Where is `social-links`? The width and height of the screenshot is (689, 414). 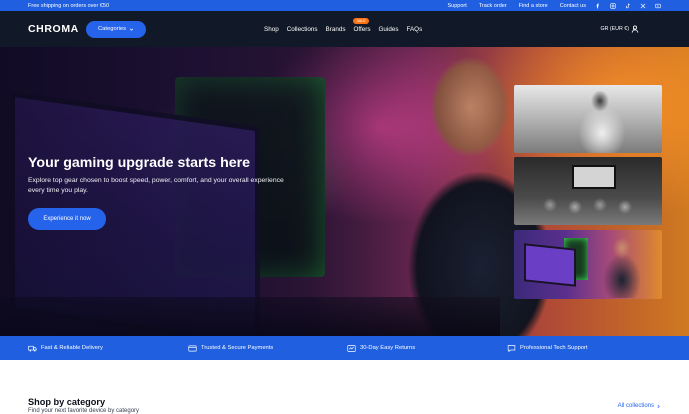
social-links is located at coordinates (627, 5).